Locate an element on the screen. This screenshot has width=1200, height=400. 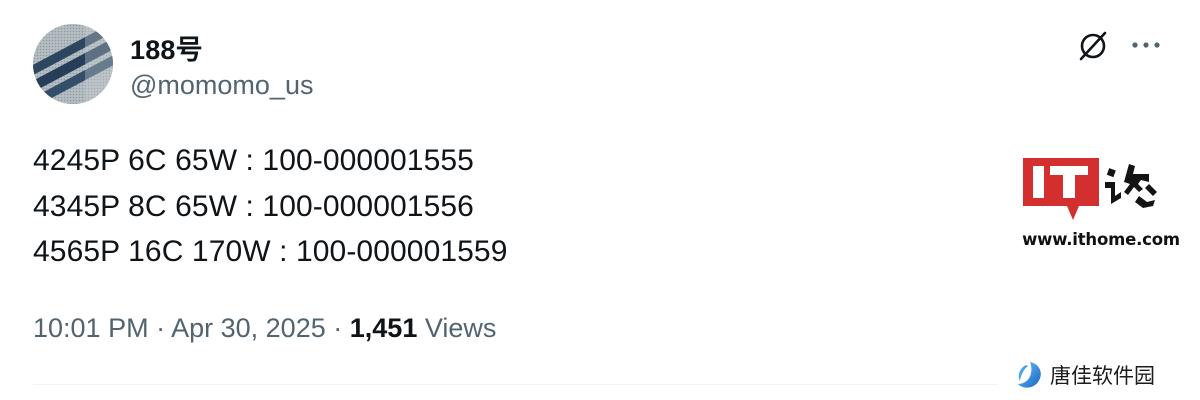
tangjia-logo-icon is located at coordinates (1029, 375).